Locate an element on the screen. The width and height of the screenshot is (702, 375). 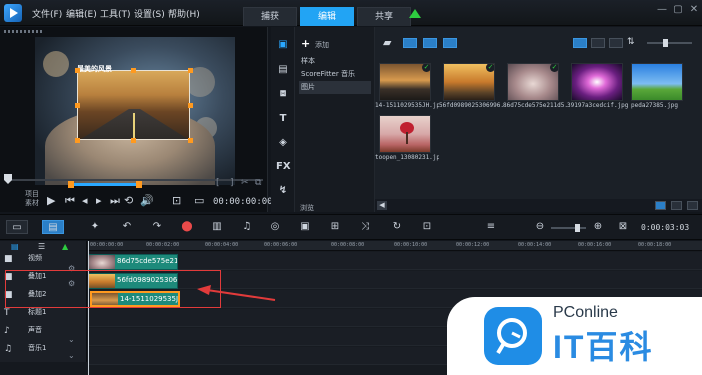
menu-tools: 工具(T) is located at coordinates (115, 13).